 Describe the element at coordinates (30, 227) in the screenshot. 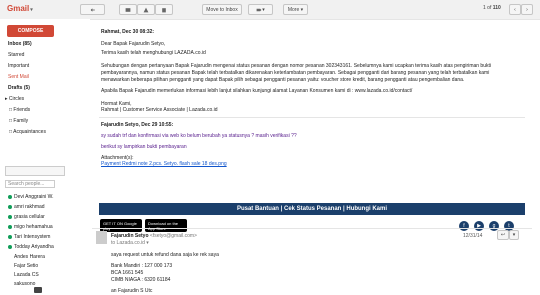

I see `contact-item: migo hehamahua` at that location.